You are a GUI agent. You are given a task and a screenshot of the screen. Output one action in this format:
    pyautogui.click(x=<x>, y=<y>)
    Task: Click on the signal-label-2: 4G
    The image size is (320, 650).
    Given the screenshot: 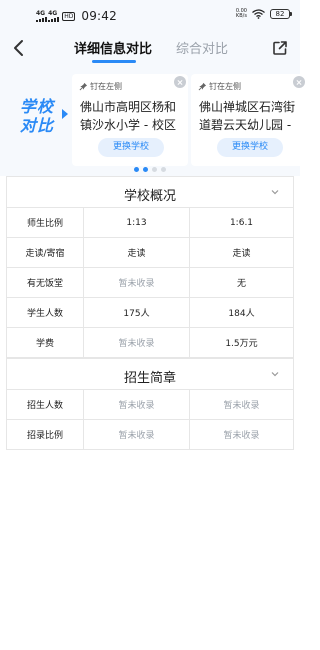 What is the action you would take?
    pyautogui.click(x=53, y=13)
    